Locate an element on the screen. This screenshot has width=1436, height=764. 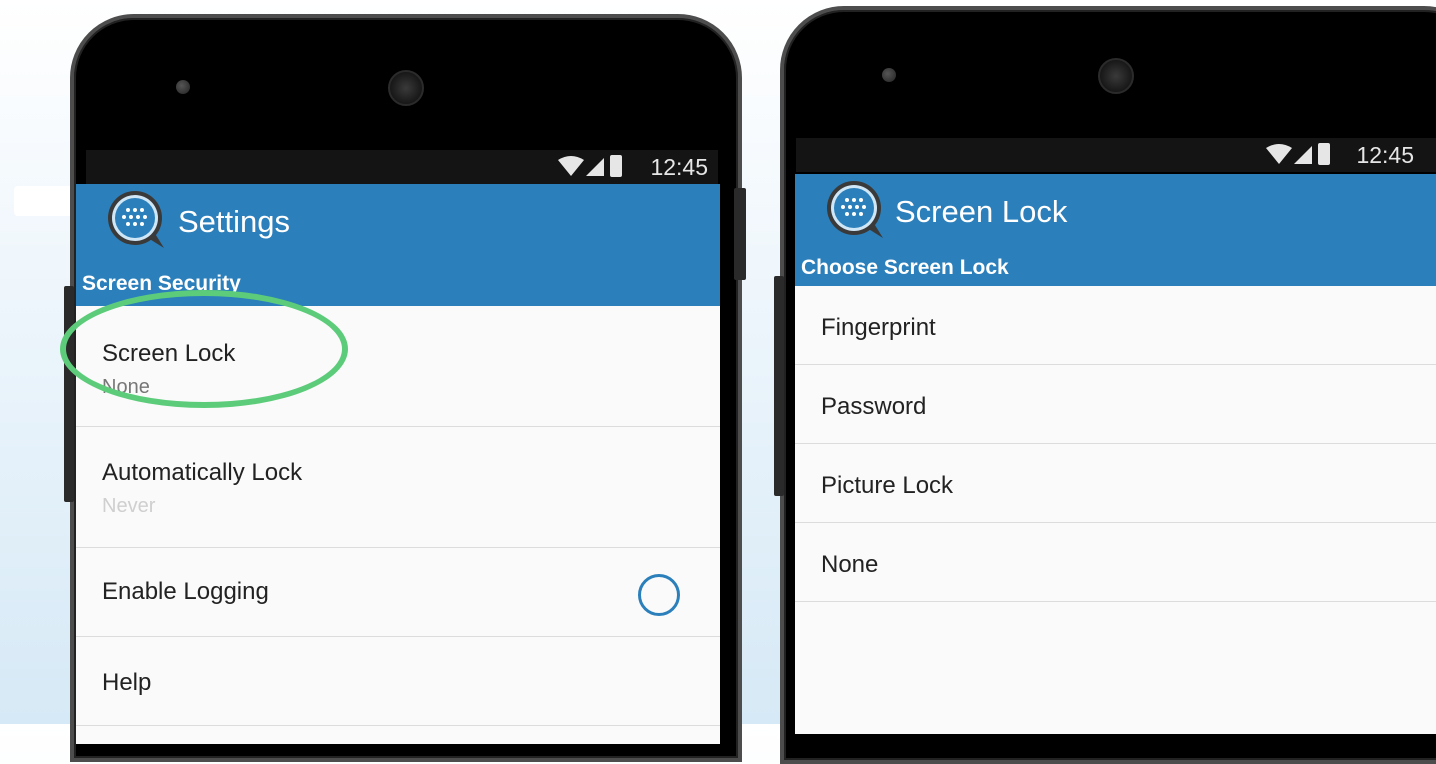
list-item-fingerprint: Fingerprint is located at coordinates (1115, 325).